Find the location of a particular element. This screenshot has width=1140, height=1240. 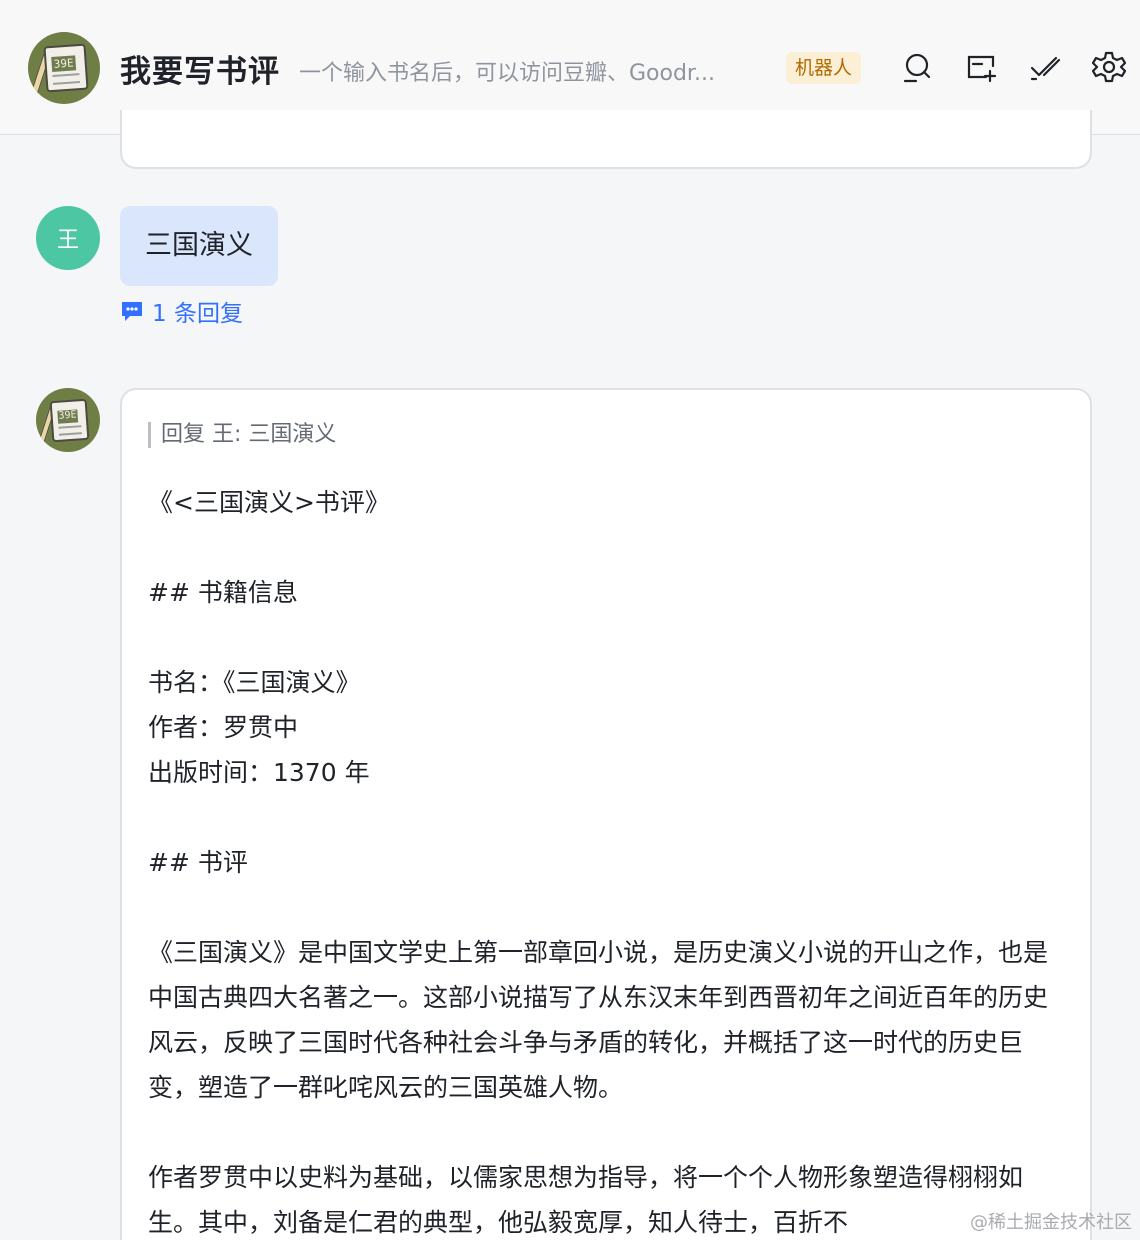

settings-gear-icon is located at coordinates (1109, 67).